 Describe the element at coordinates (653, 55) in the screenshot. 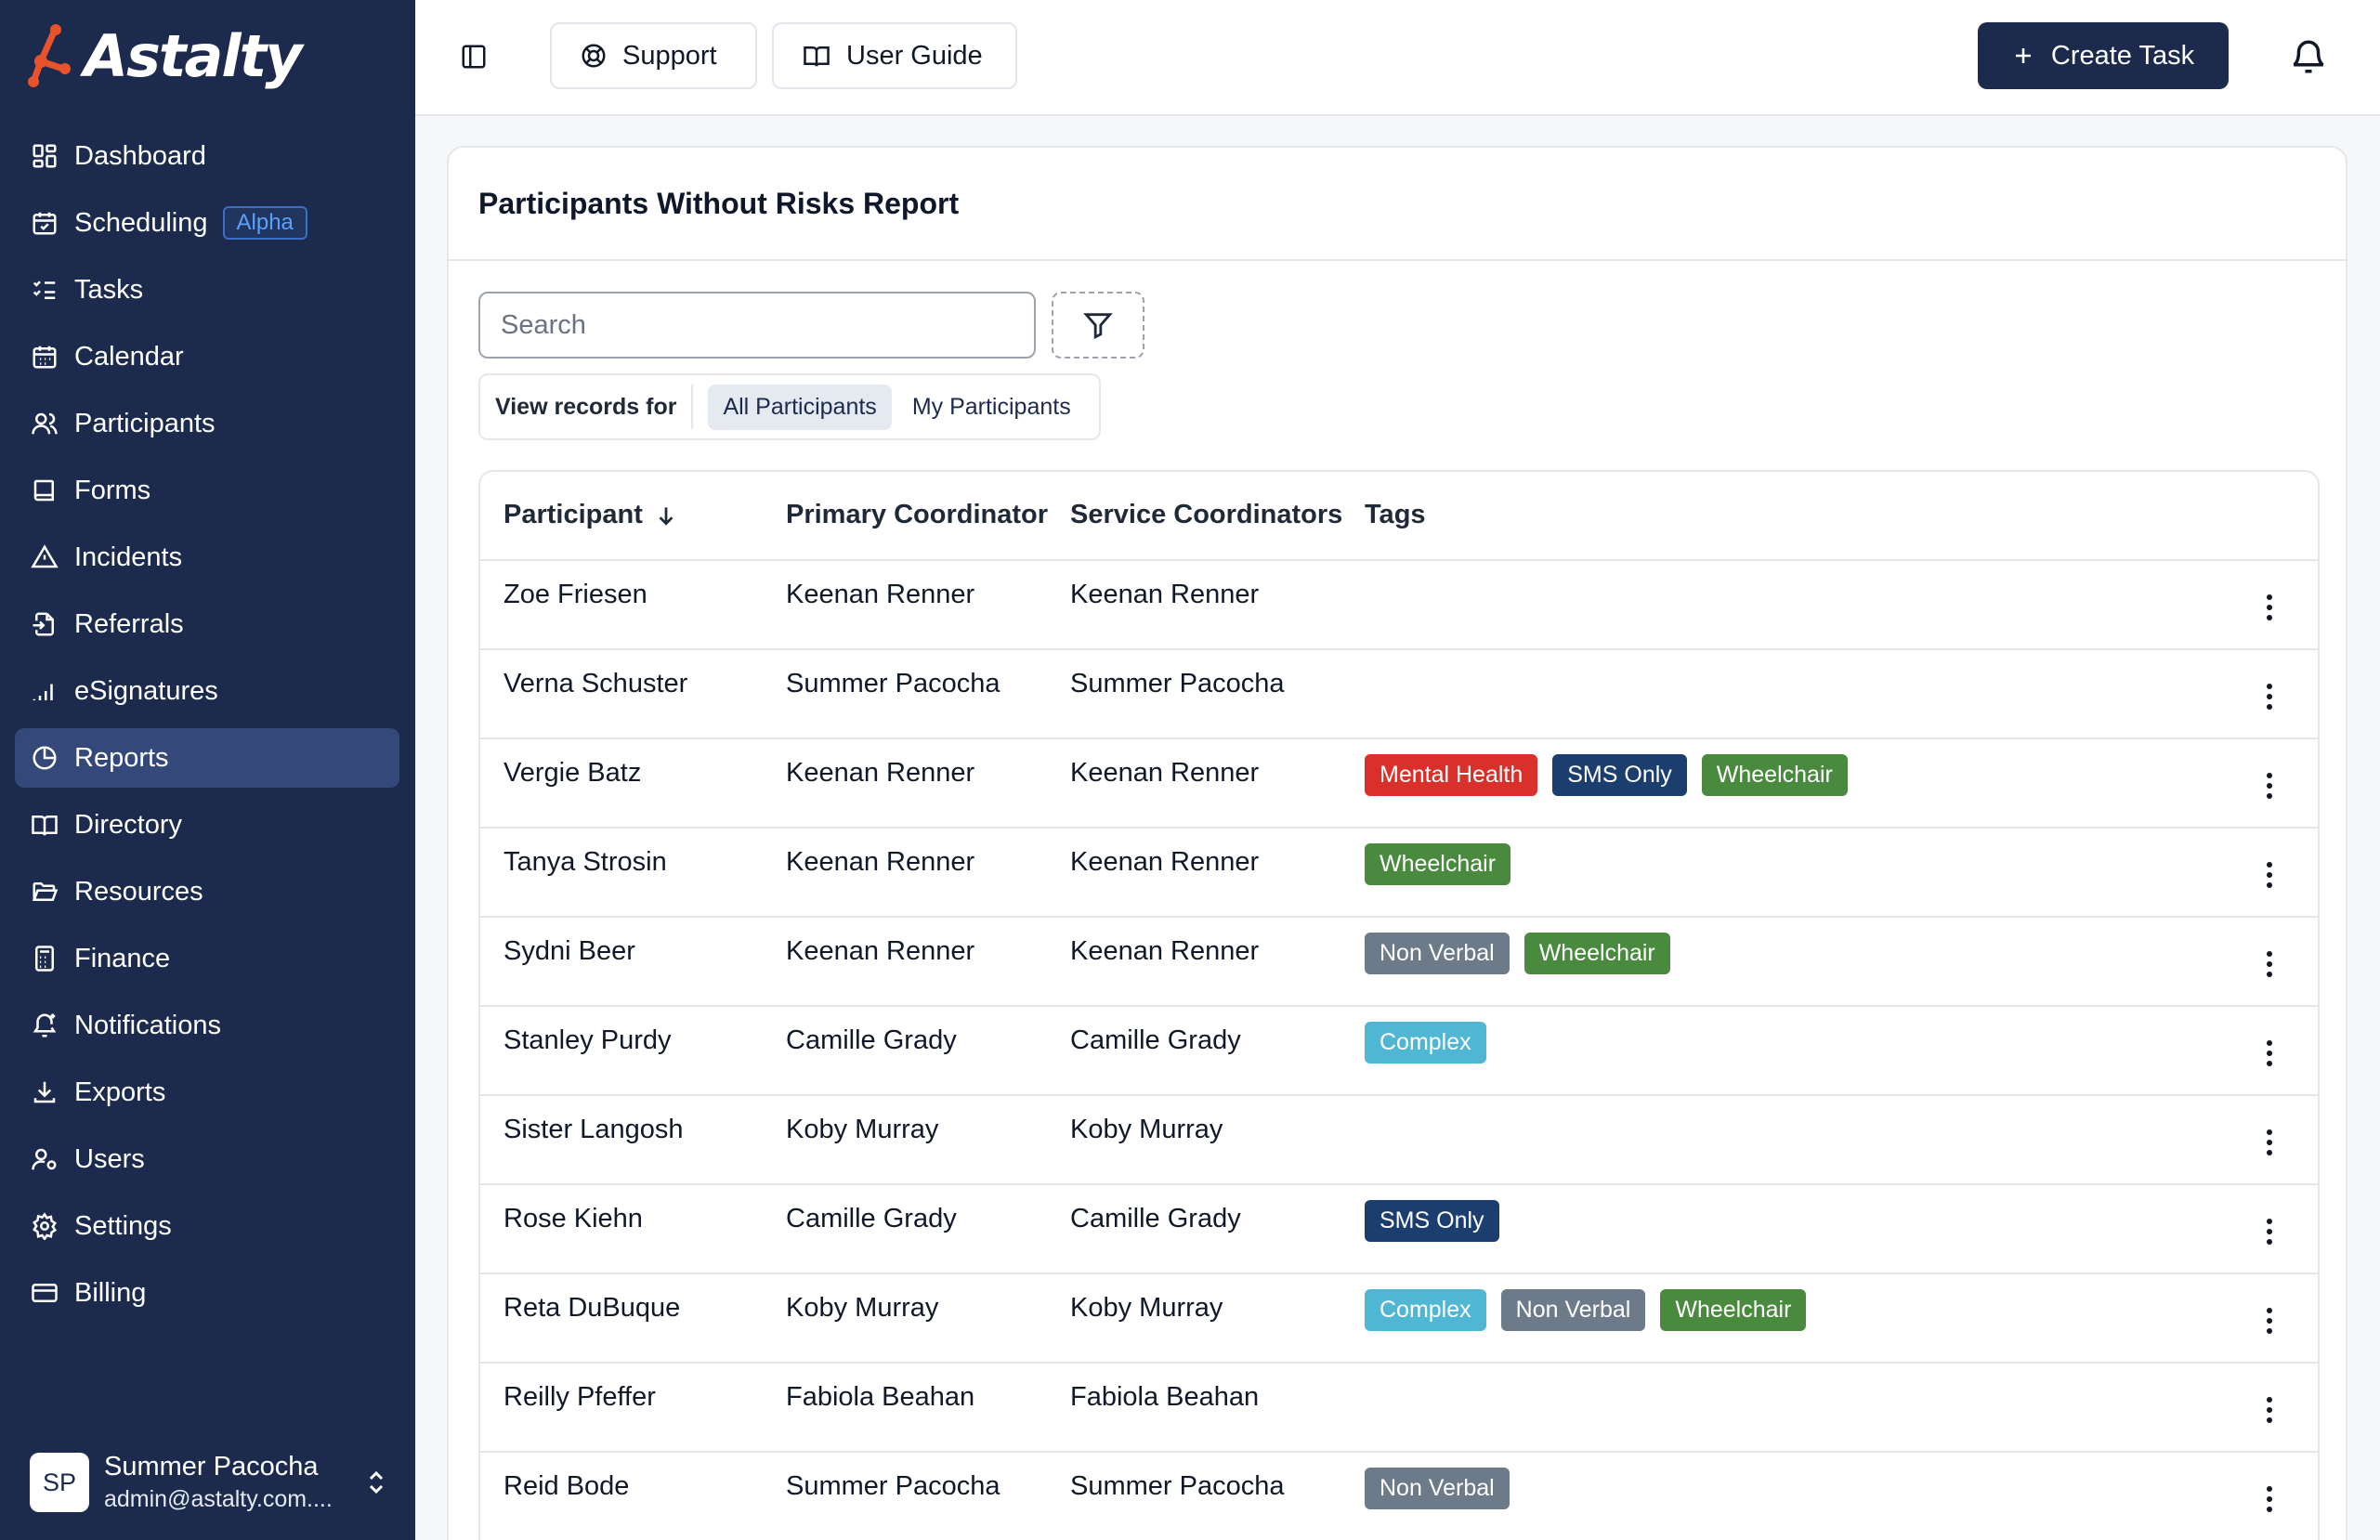

I see `support-button: Support` at that location.